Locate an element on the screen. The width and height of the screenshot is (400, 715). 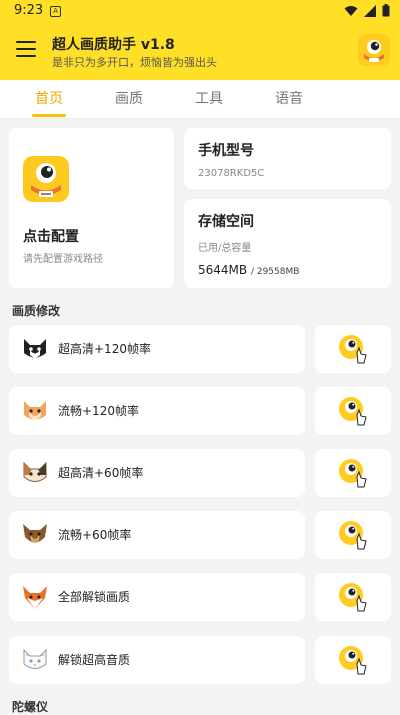
status-time: 9:23 is located at coordinates (29, 10).